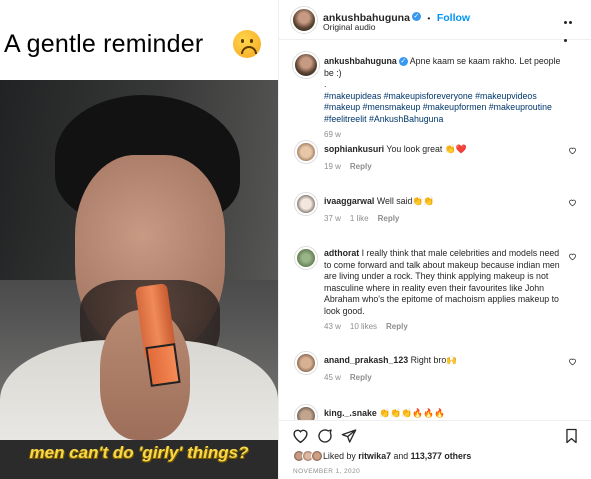  I want to click on comment-username: ivaaggarwal, so click(349, 201).